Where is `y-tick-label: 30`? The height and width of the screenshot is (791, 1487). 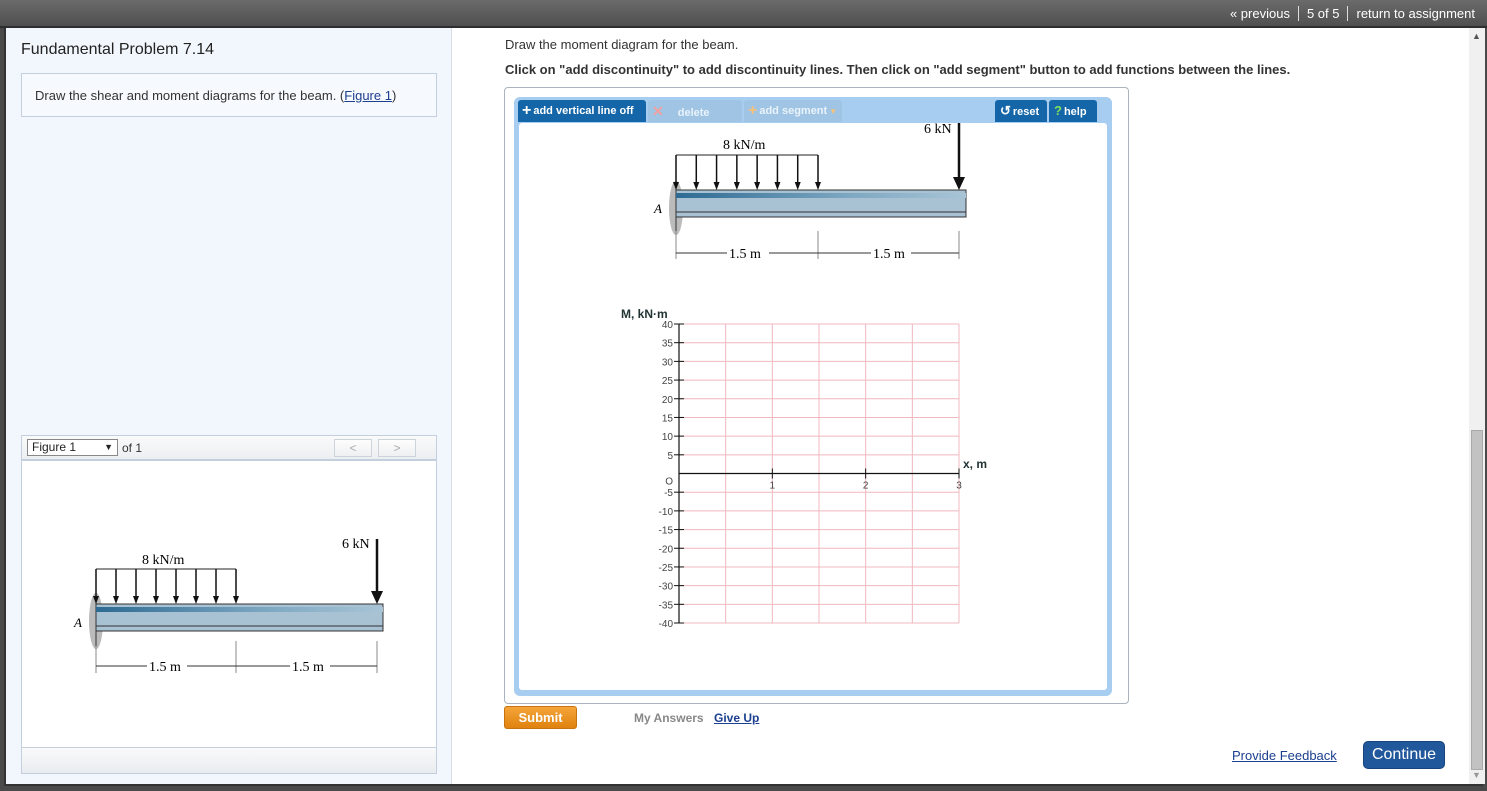
y-tick-label: 30 is located at coordinates (668, 362).